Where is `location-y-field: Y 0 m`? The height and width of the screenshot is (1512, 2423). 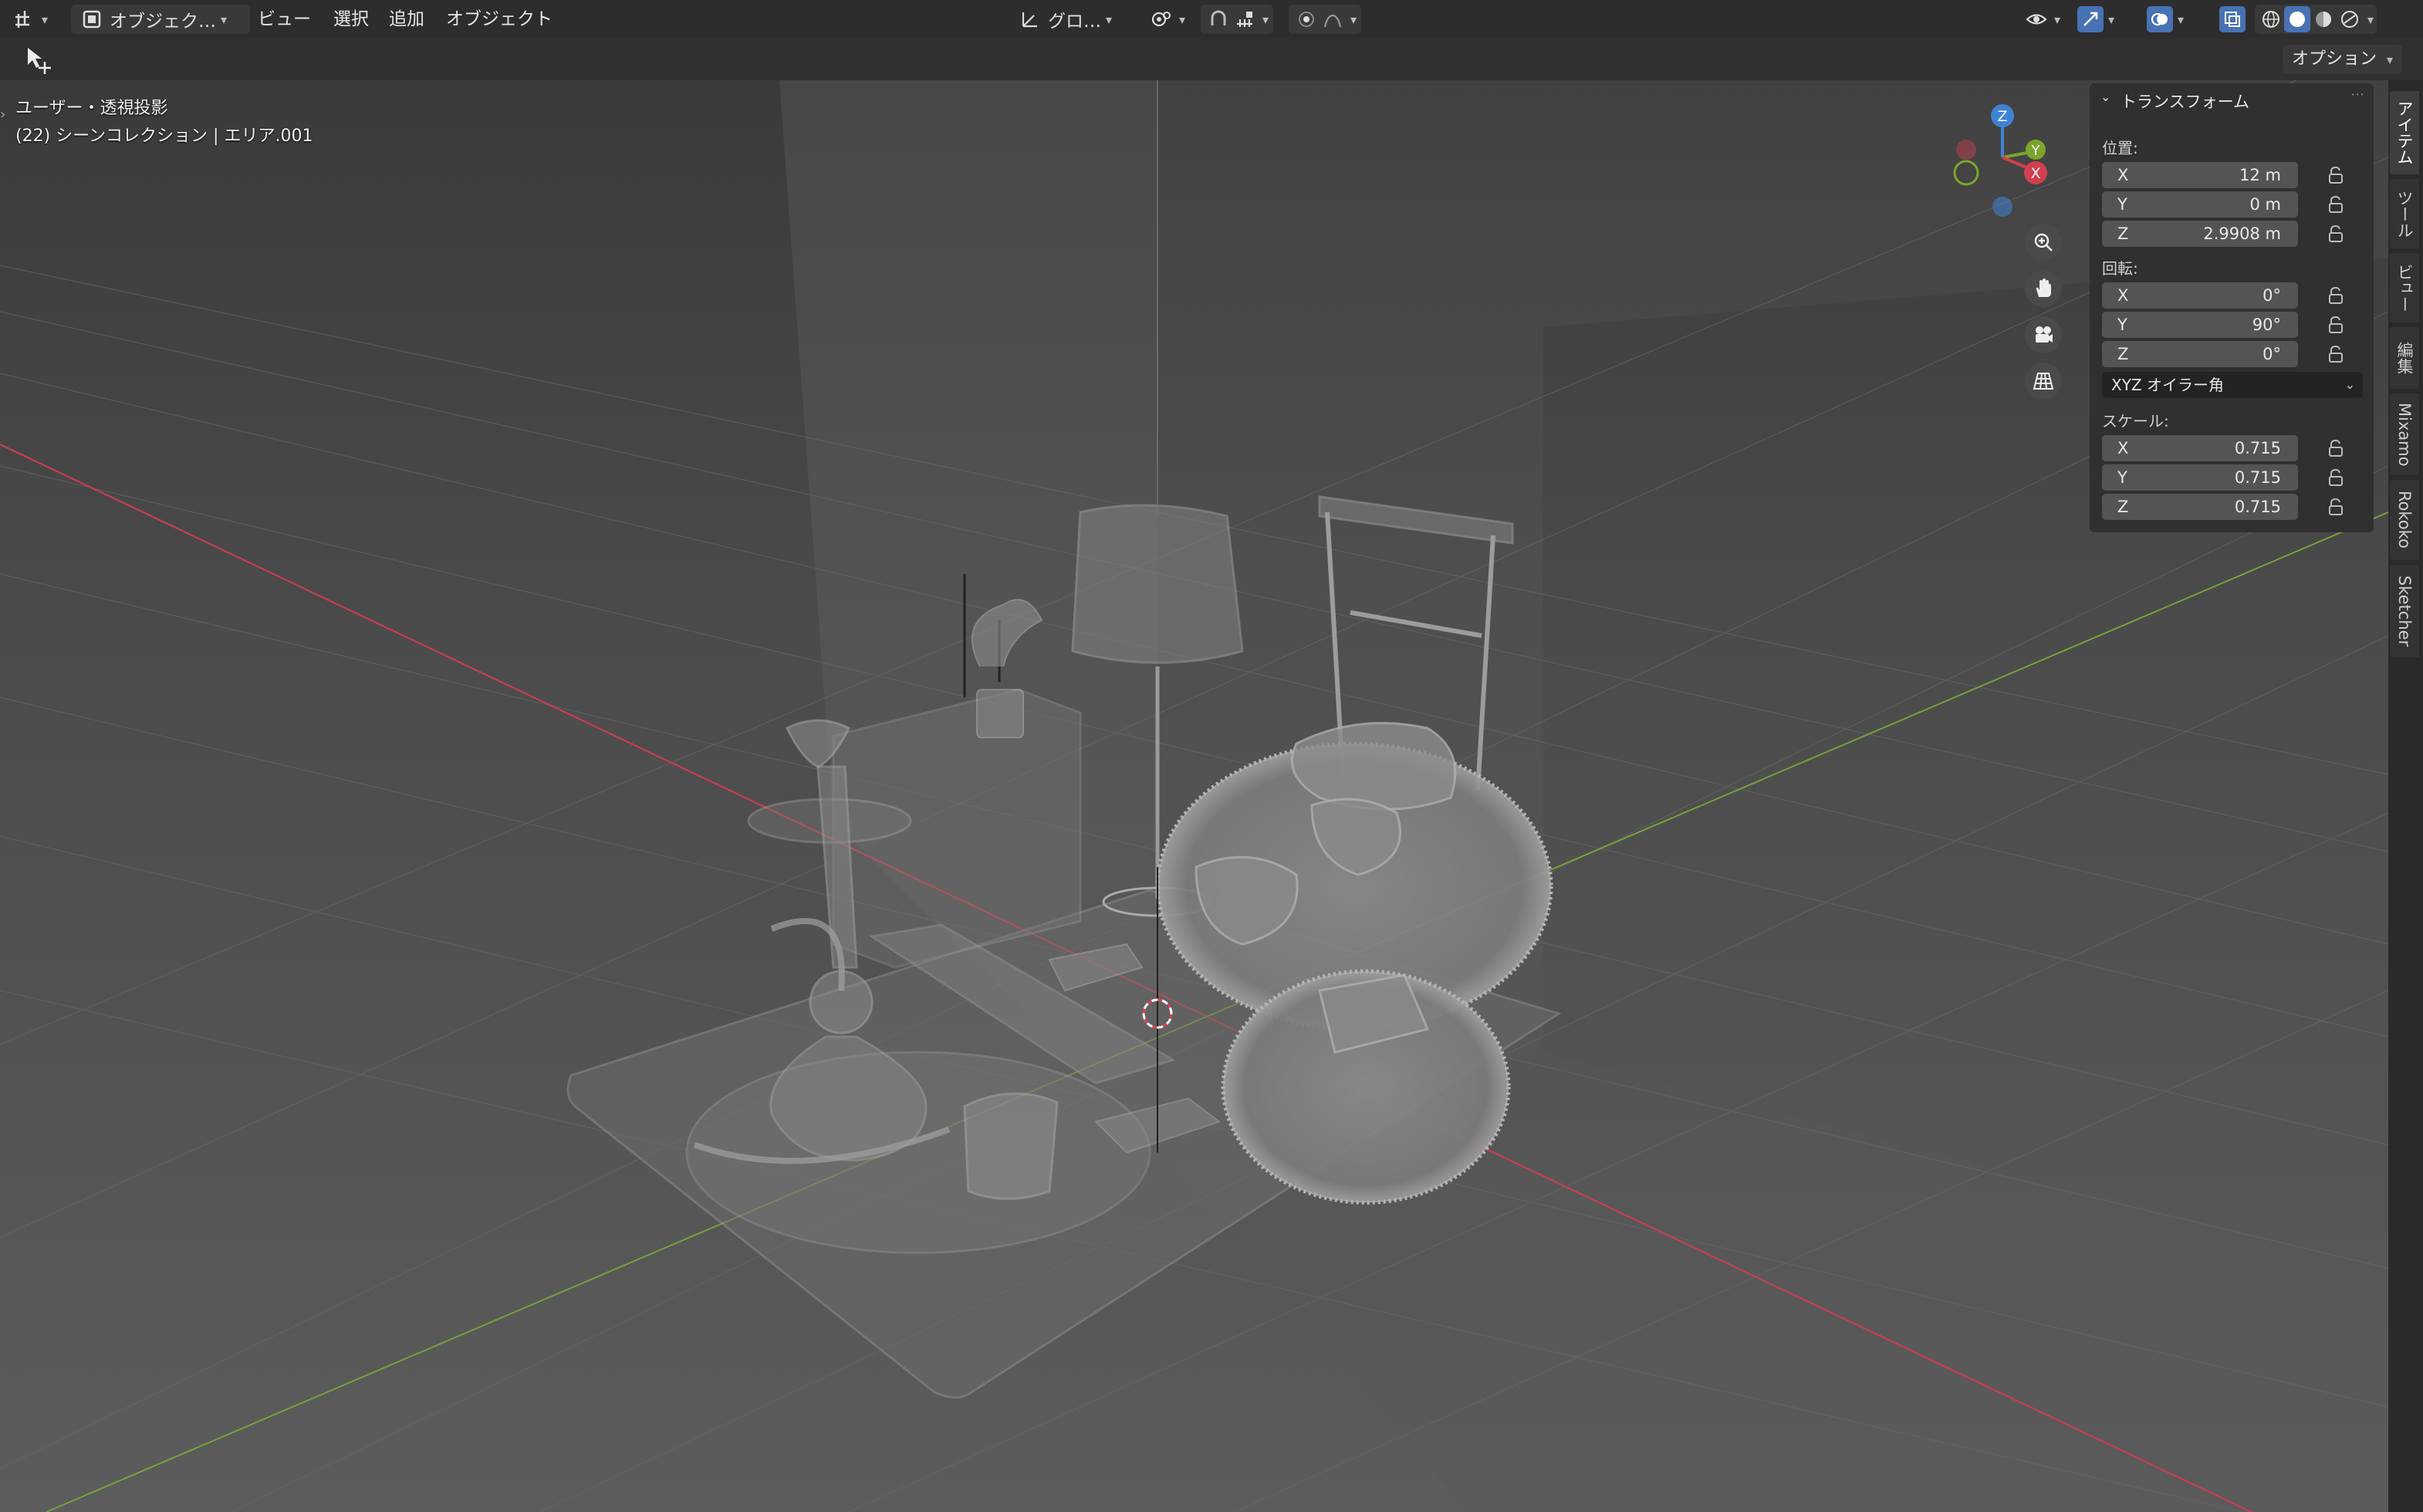
location-y-field: Y 0 m is located at coordinates (2200, 205).